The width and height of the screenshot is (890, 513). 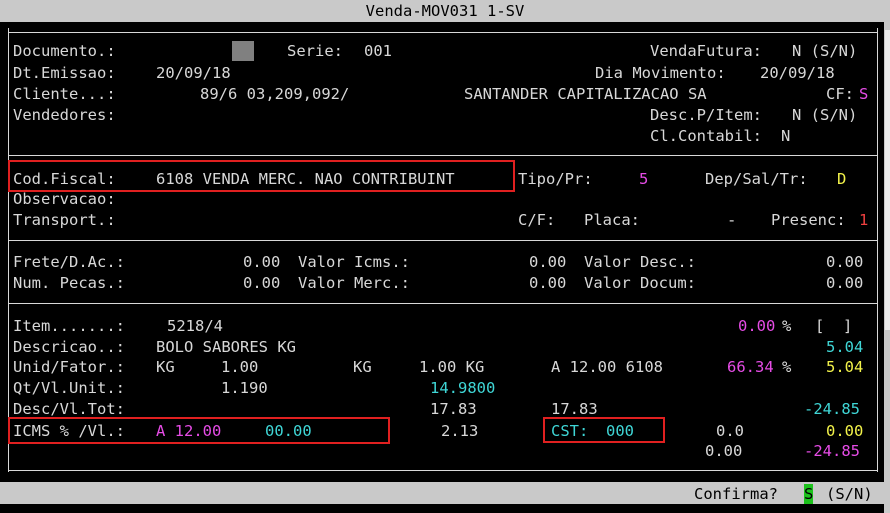 What do you see at coordinates (69, 388) in the screenshot?
I see `qt-label: Qt/Vl.Unit.:` at bounding box center [69, 388].